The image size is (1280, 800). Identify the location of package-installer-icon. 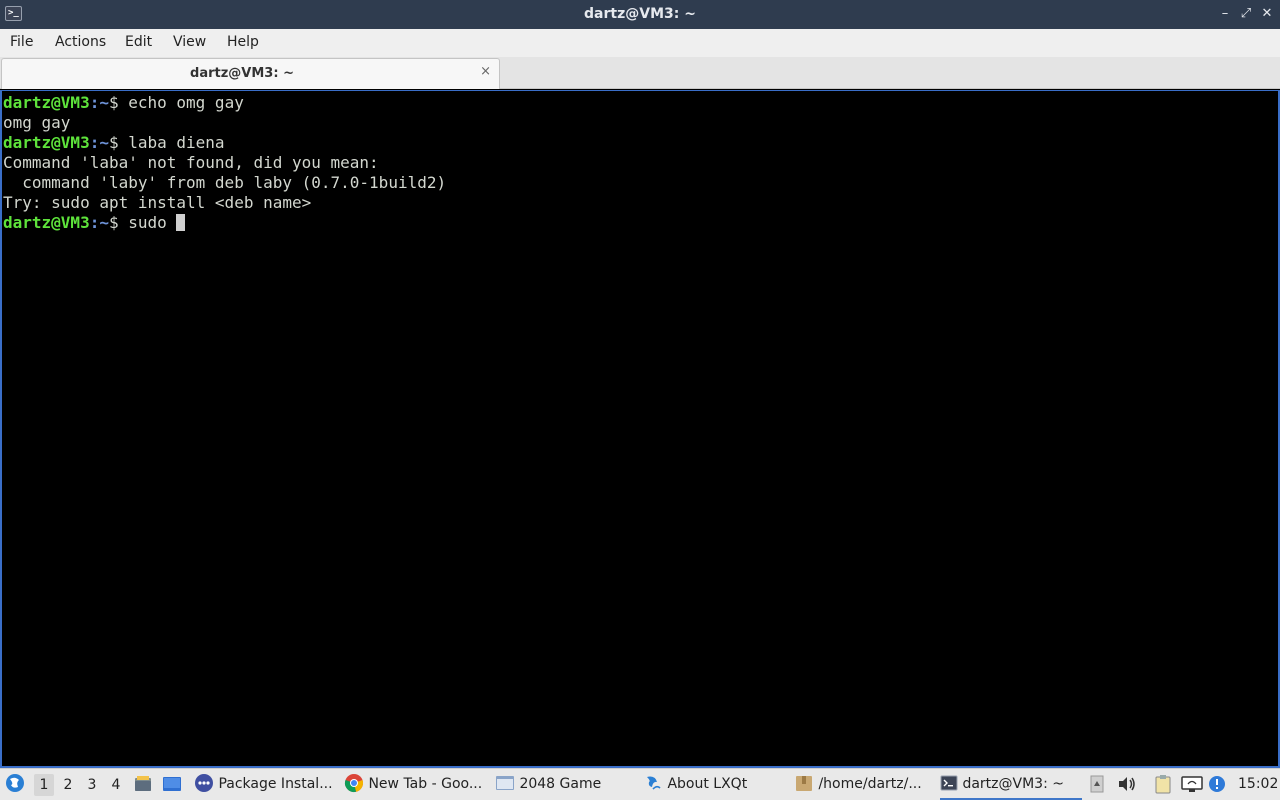
(204, 782).